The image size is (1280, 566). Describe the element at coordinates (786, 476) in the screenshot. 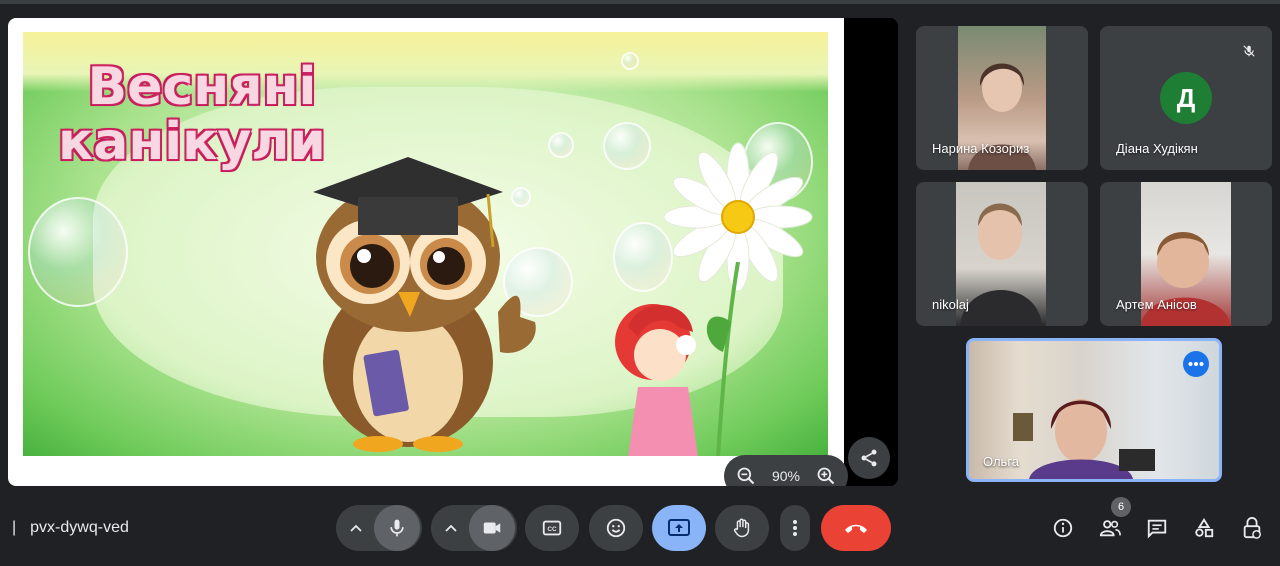

I see `zoom-level: 90%` at that location.